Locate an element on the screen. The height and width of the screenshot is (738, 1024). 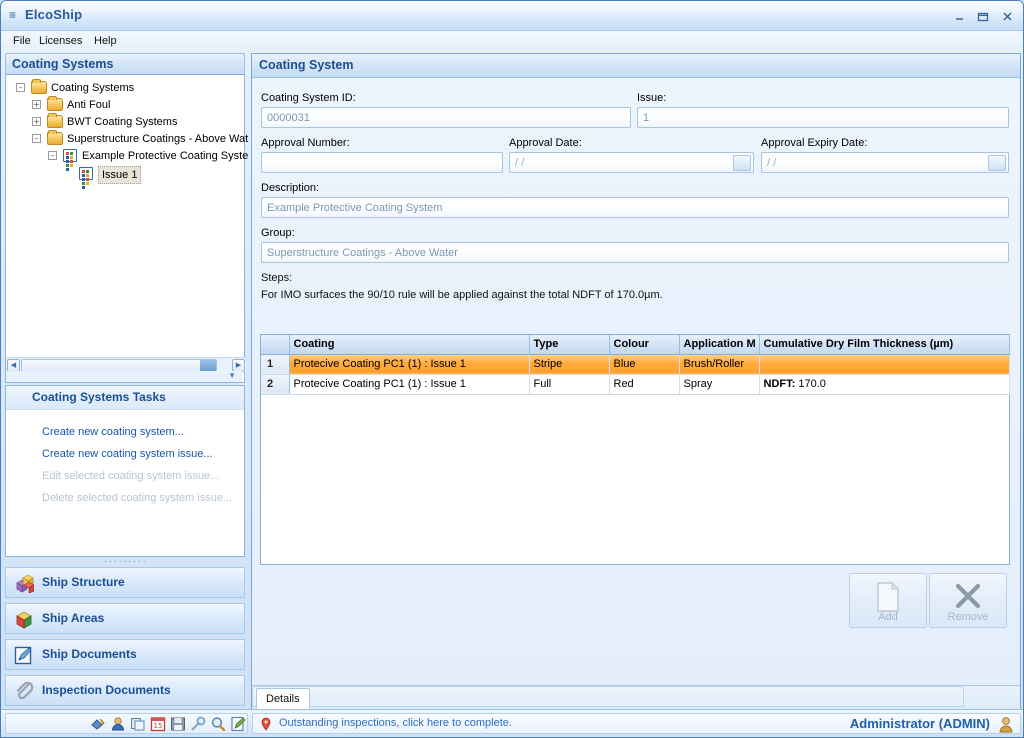
tab-used-by: Used By is located at coordinates (608, 696).